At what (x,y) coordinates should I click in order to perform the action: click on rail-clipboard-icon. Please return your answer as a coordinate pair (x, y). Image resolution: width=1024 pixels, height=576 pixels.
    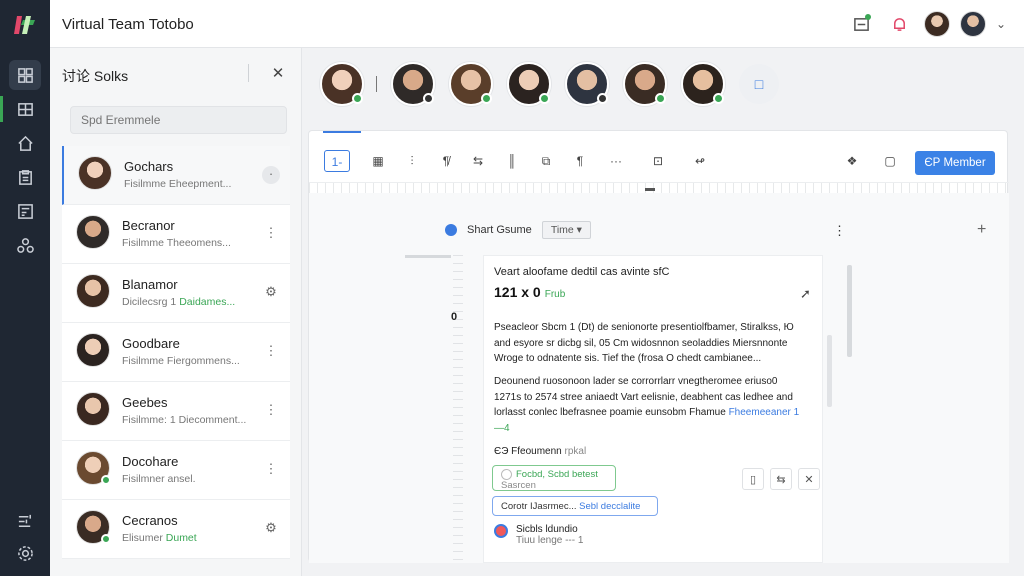
    Looking at the image, I should click on (25, 177).